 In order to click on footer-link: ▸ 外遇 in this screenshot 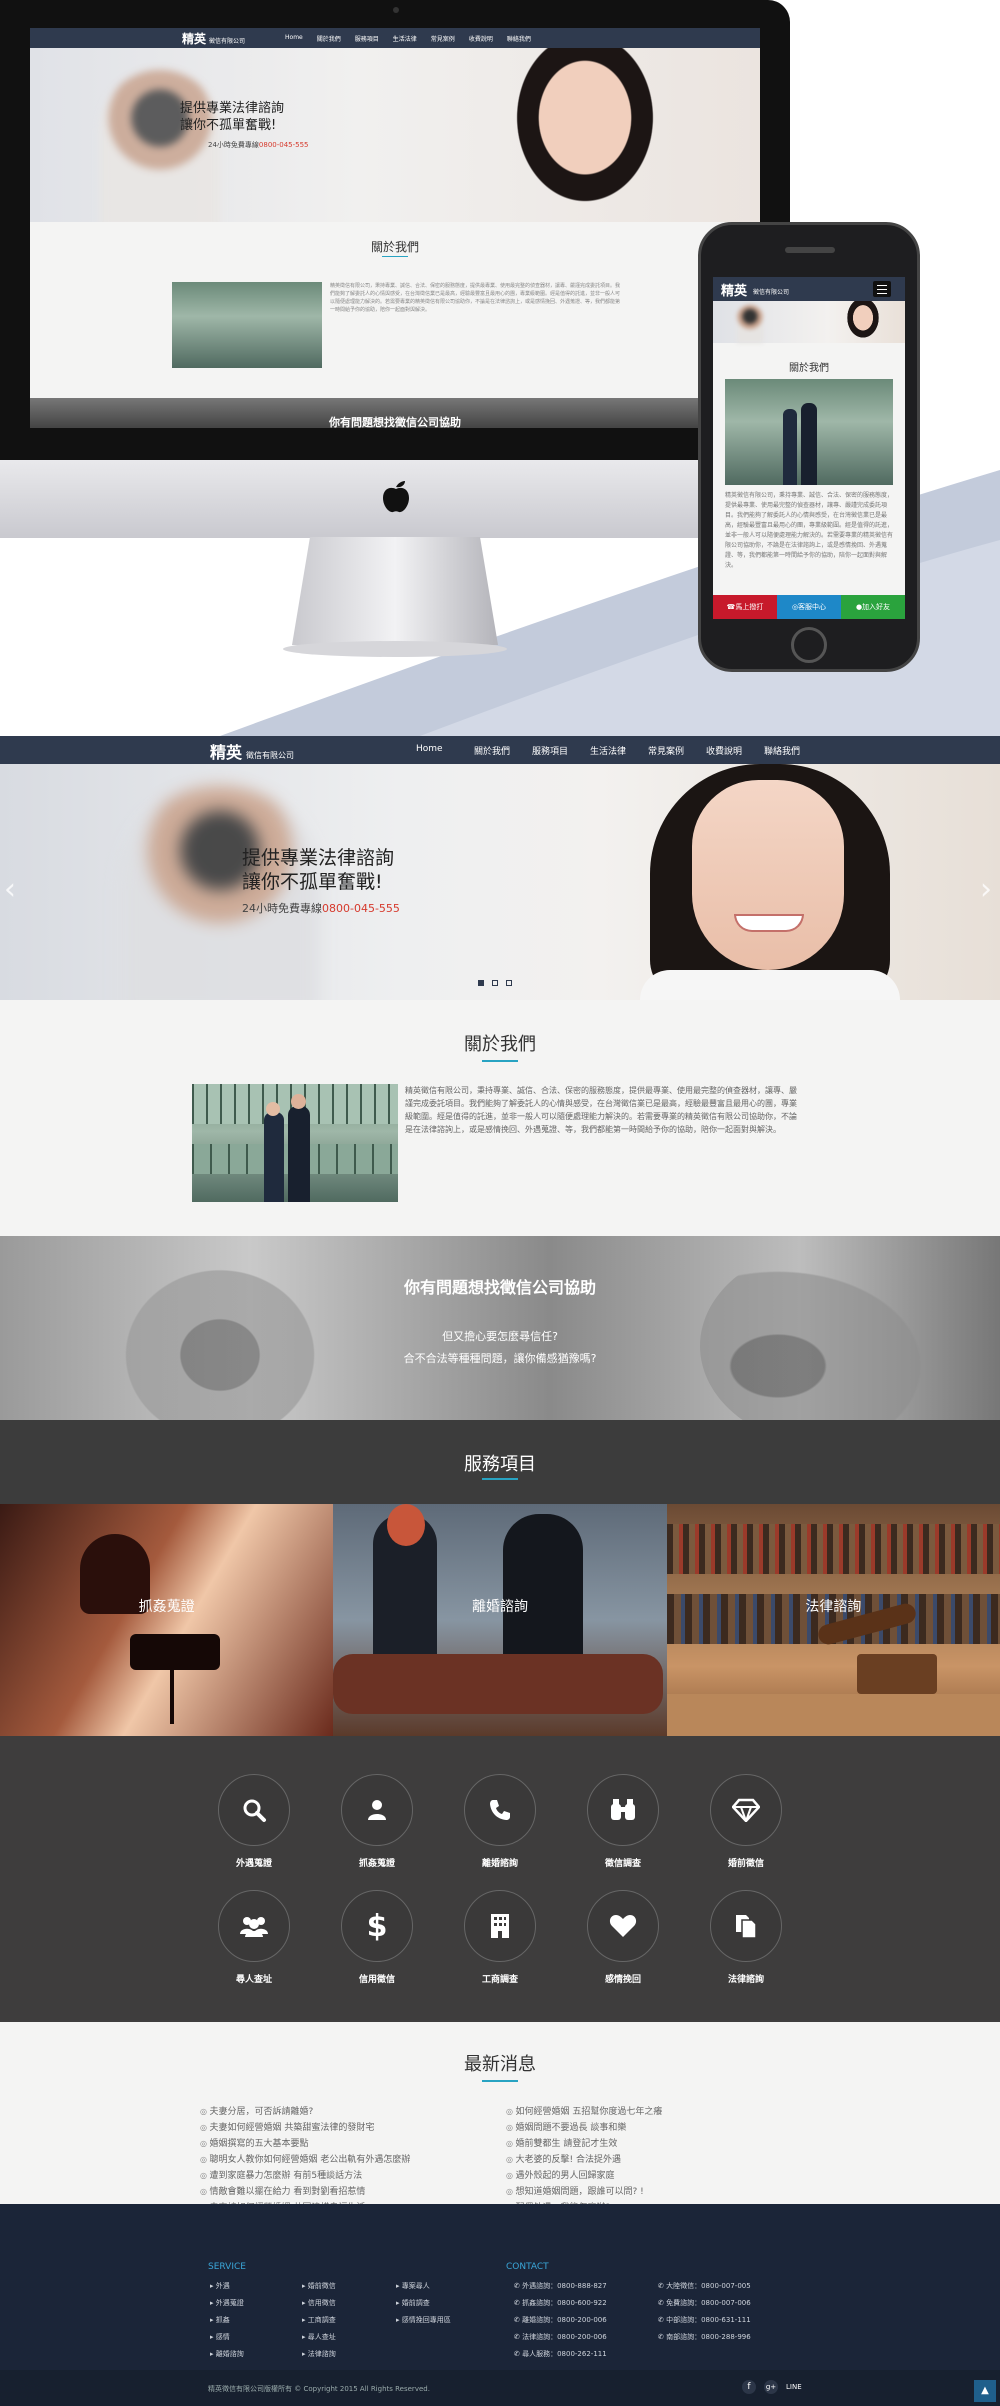, I will do `click(227, 2286)`.